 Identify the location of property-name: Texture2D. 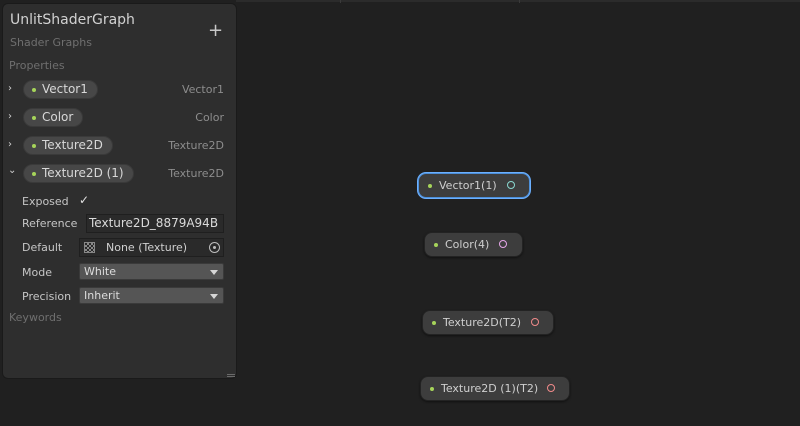
(72, 145).